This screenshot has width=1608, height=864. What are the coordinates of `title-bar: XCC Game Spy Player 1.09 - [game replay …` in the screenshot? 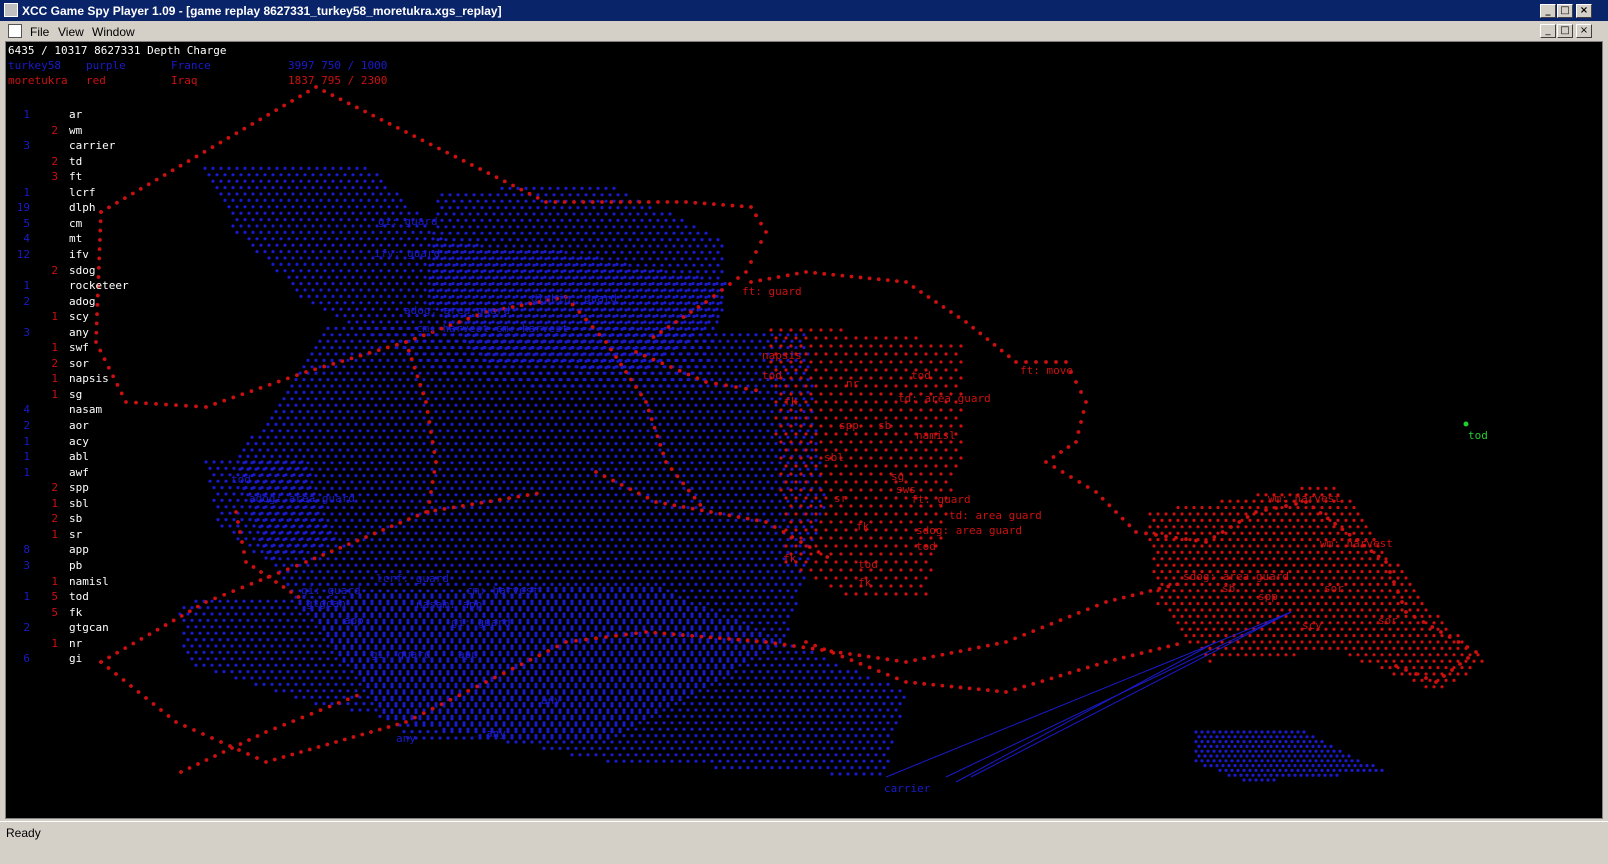 It's located at (804, 10).